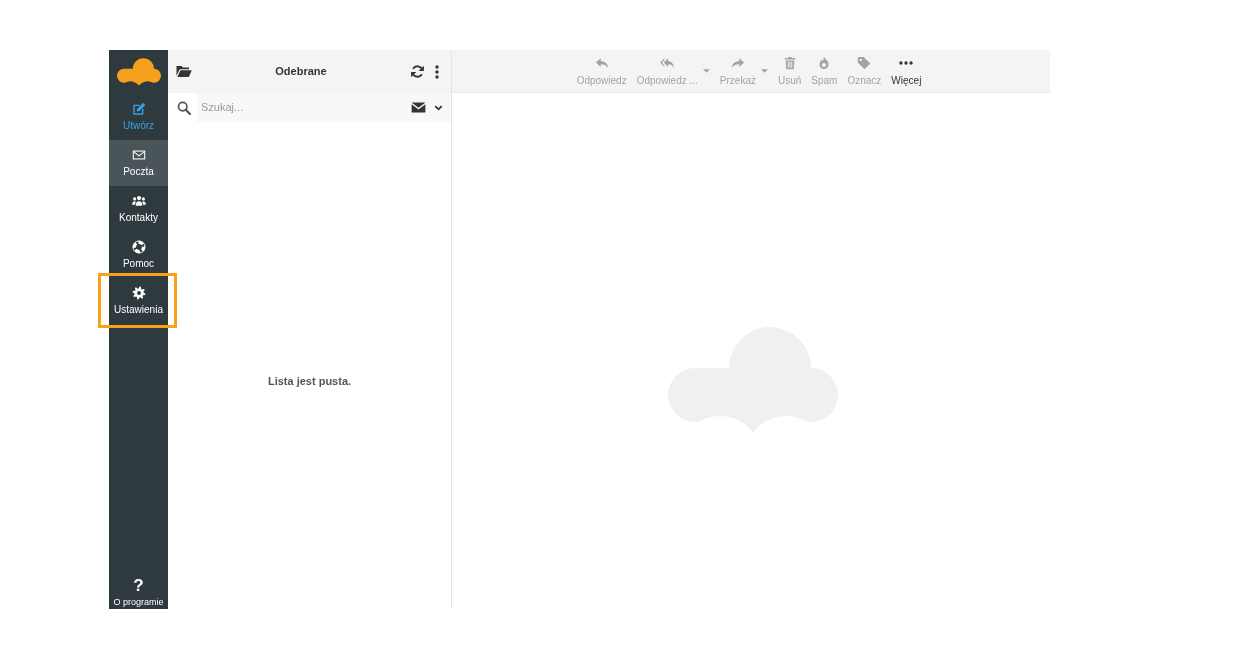  I want to click on search-icon, so click(184, 107).